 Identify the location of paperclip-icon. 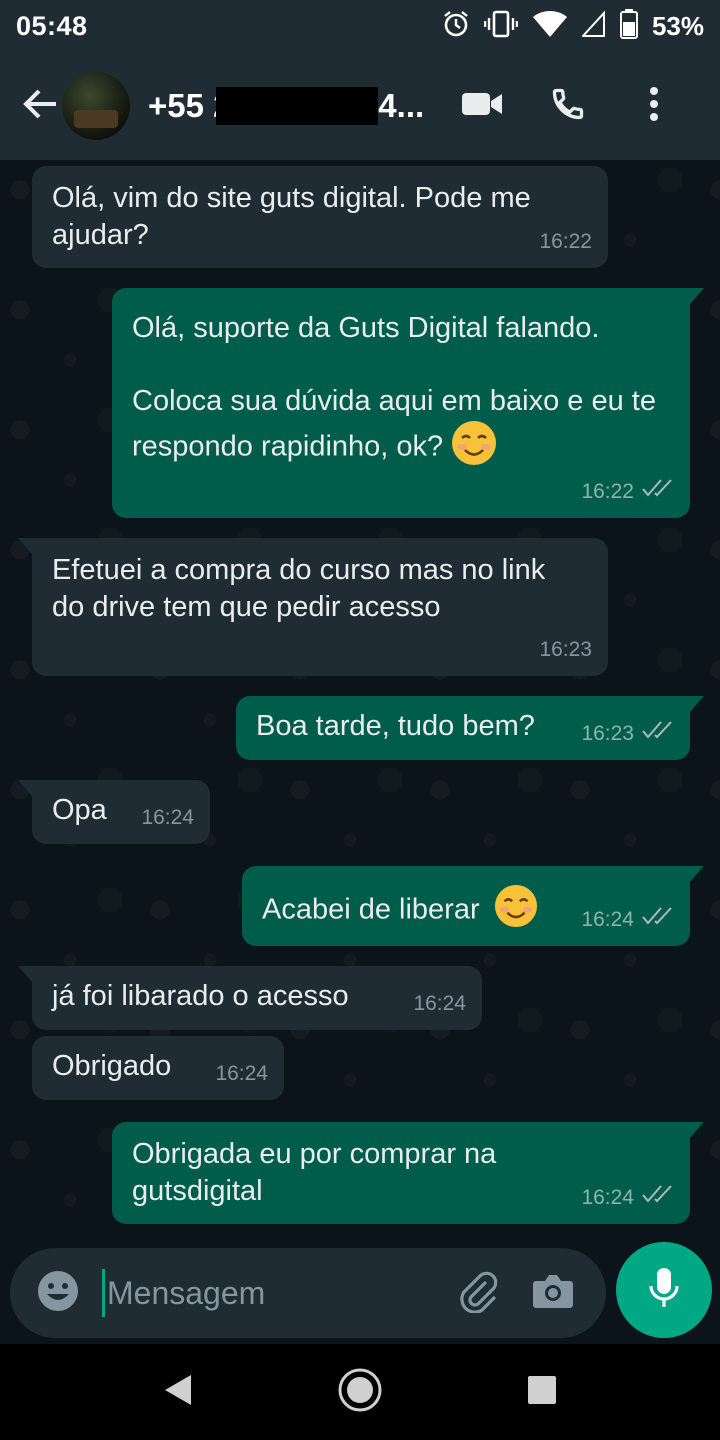
(477, 1293).